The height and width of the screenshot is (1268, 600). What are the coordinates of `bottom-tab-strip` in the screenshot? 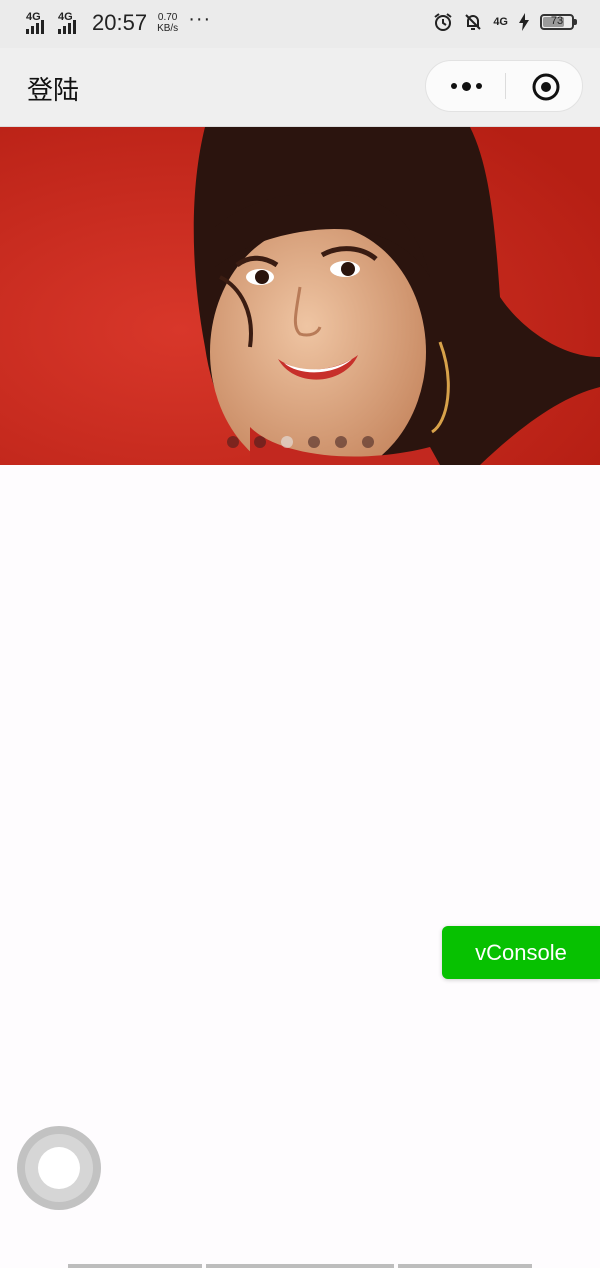 It's located at (300, 1266).